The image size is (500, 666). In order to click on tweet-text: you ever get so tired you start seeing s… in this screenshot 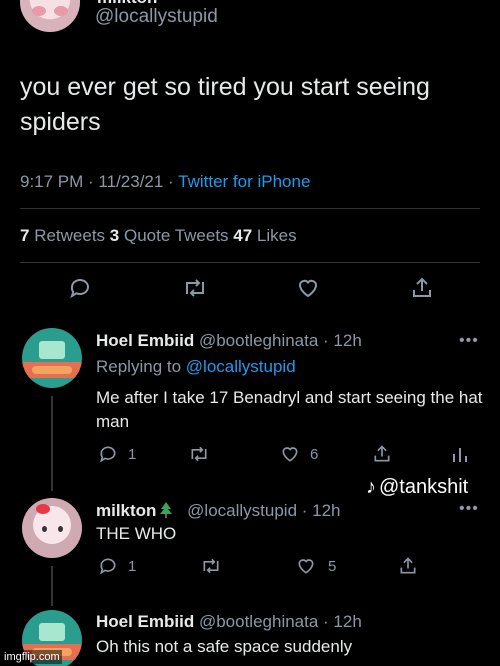, I will do `click(225, 104)`.